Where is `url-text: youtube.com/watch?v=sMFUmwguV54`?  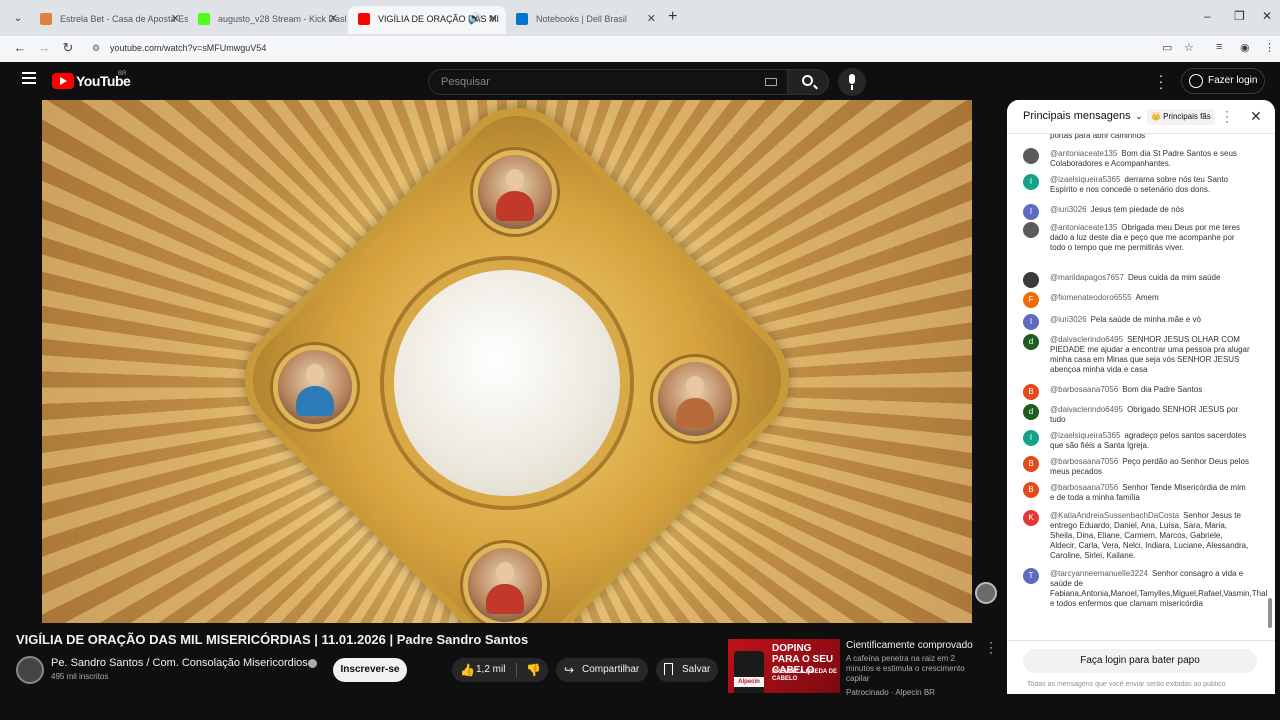 url-text: youtube.com/watch?v=sMFUmwguV54 is located at coordinates (188, 48).